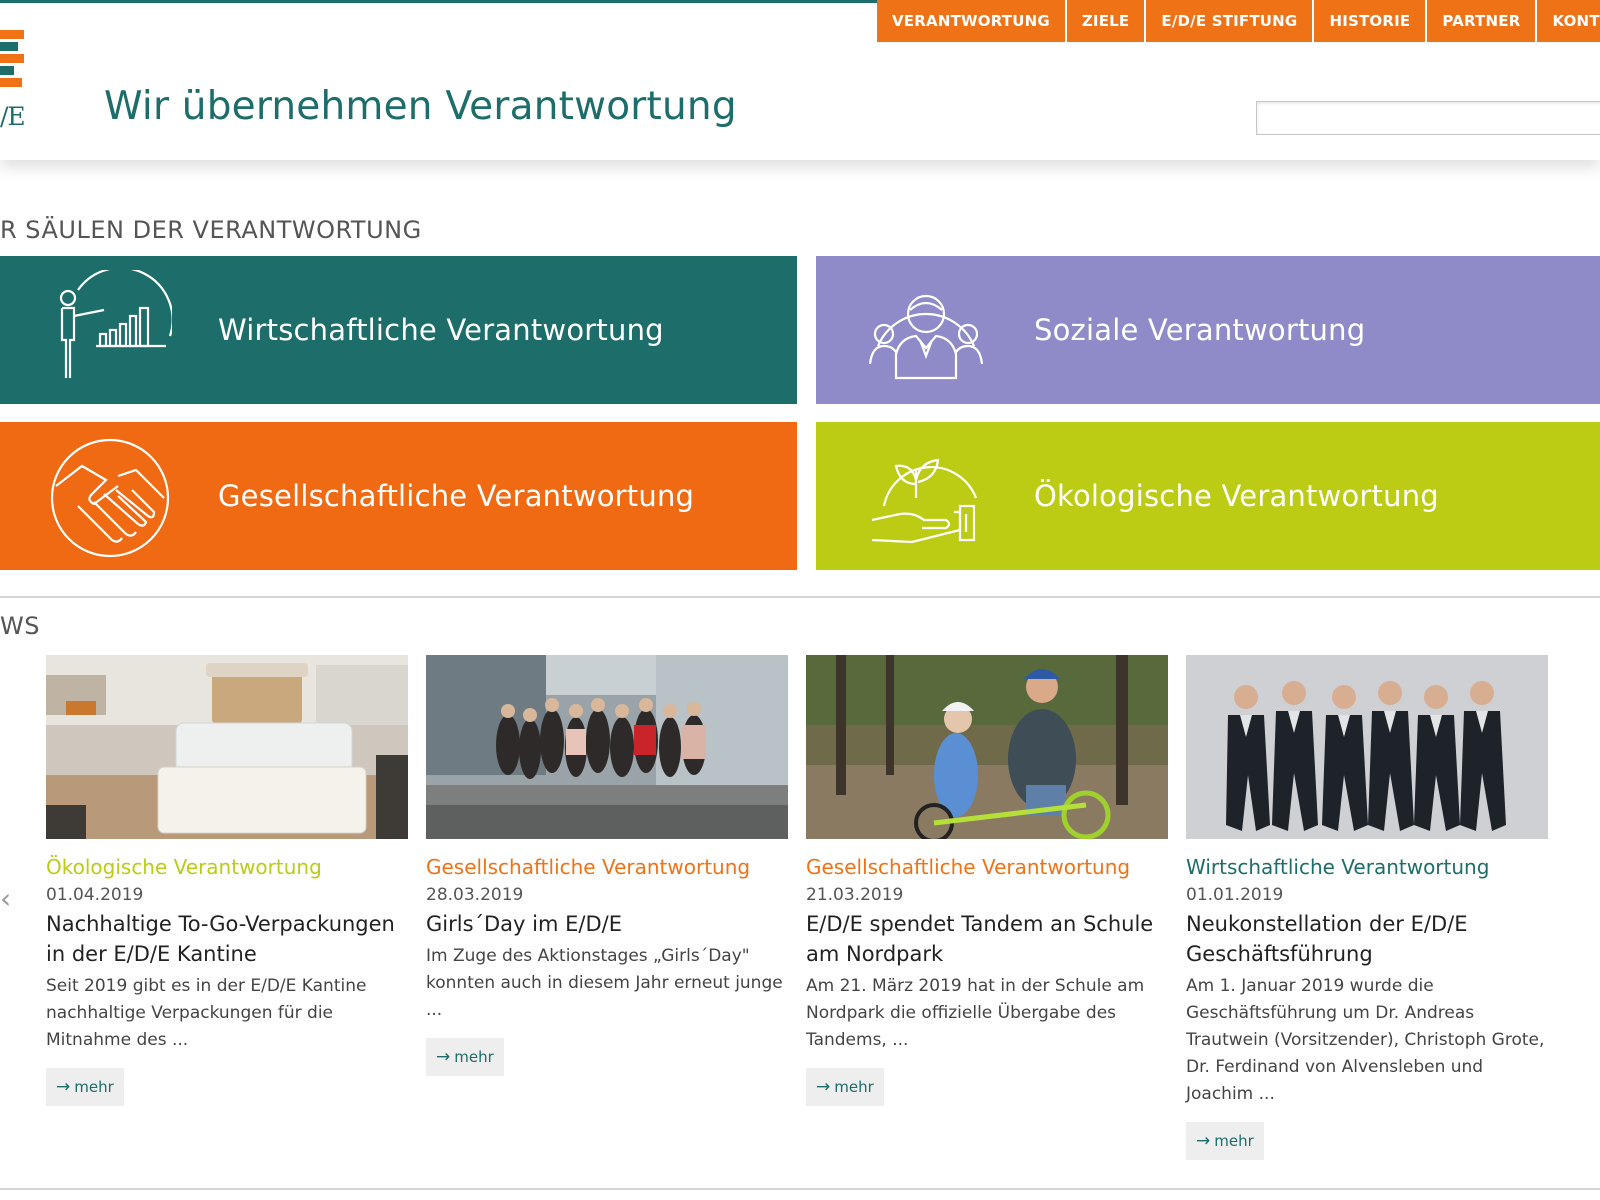 This screenshot has height=1200, width=1600. What do you see at coordinates (987, 747) in the screenshot?
I see `tandem-photo` at bounding box center [987, 747].